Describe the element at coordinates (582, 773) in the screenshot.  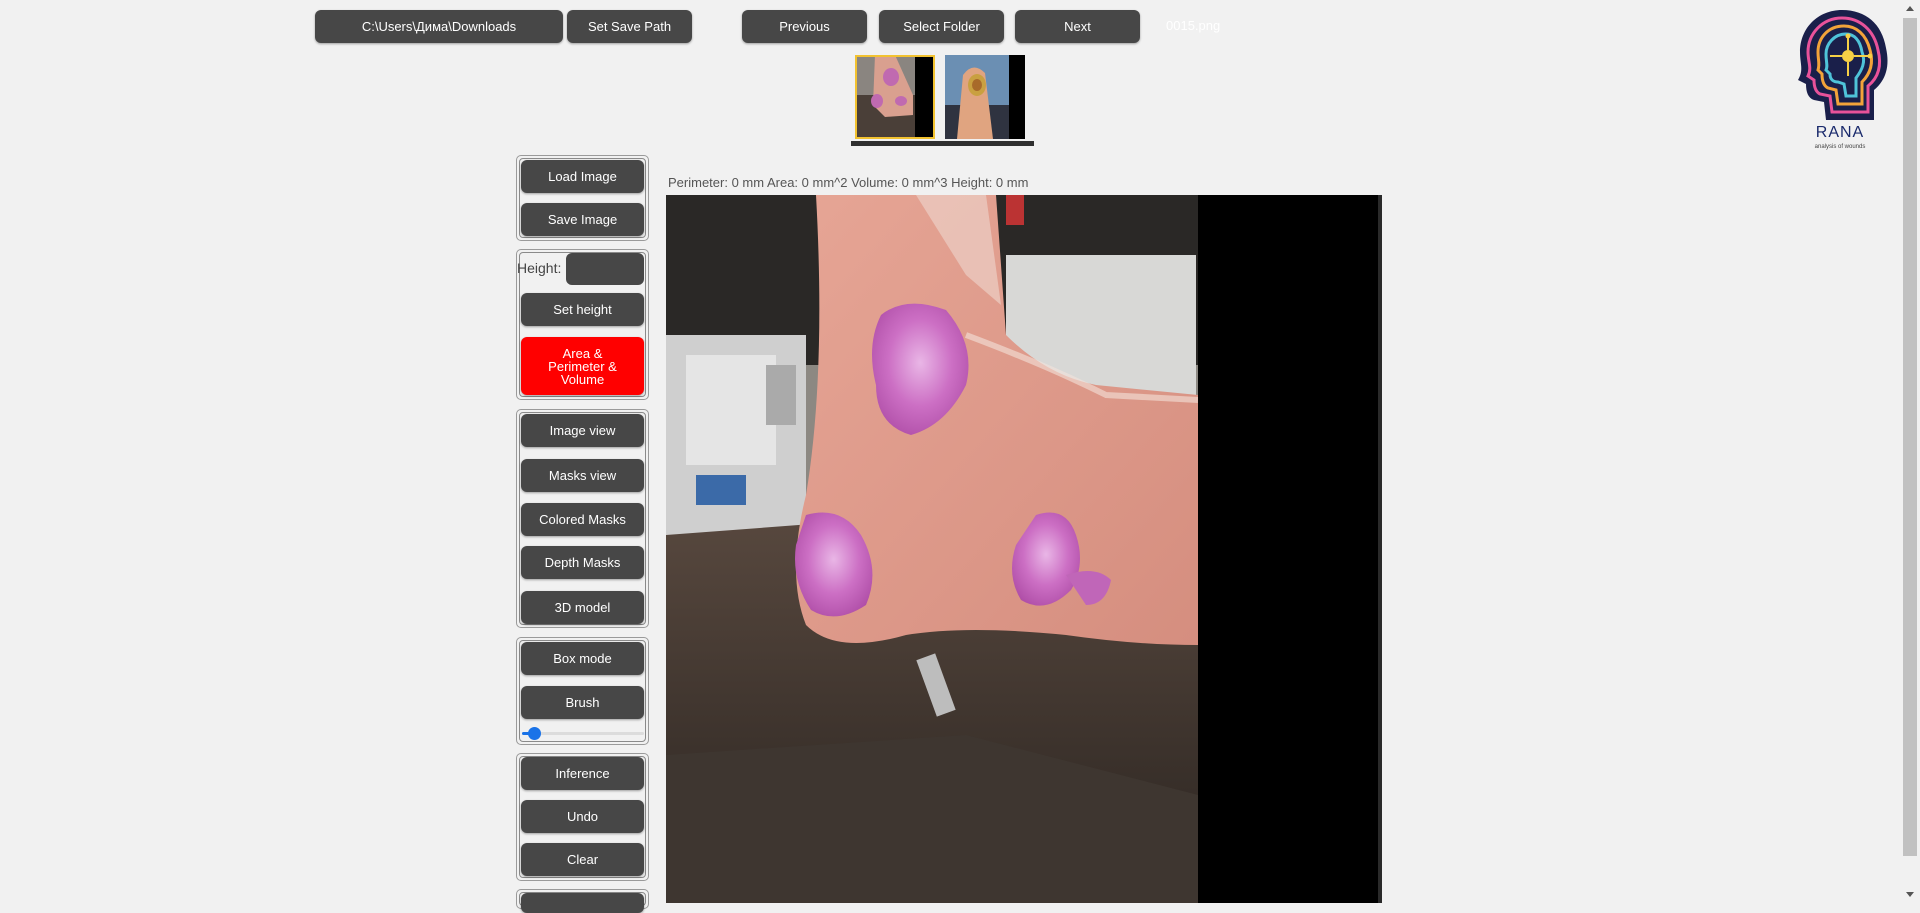
I see `inference-button: Inference` at that location.